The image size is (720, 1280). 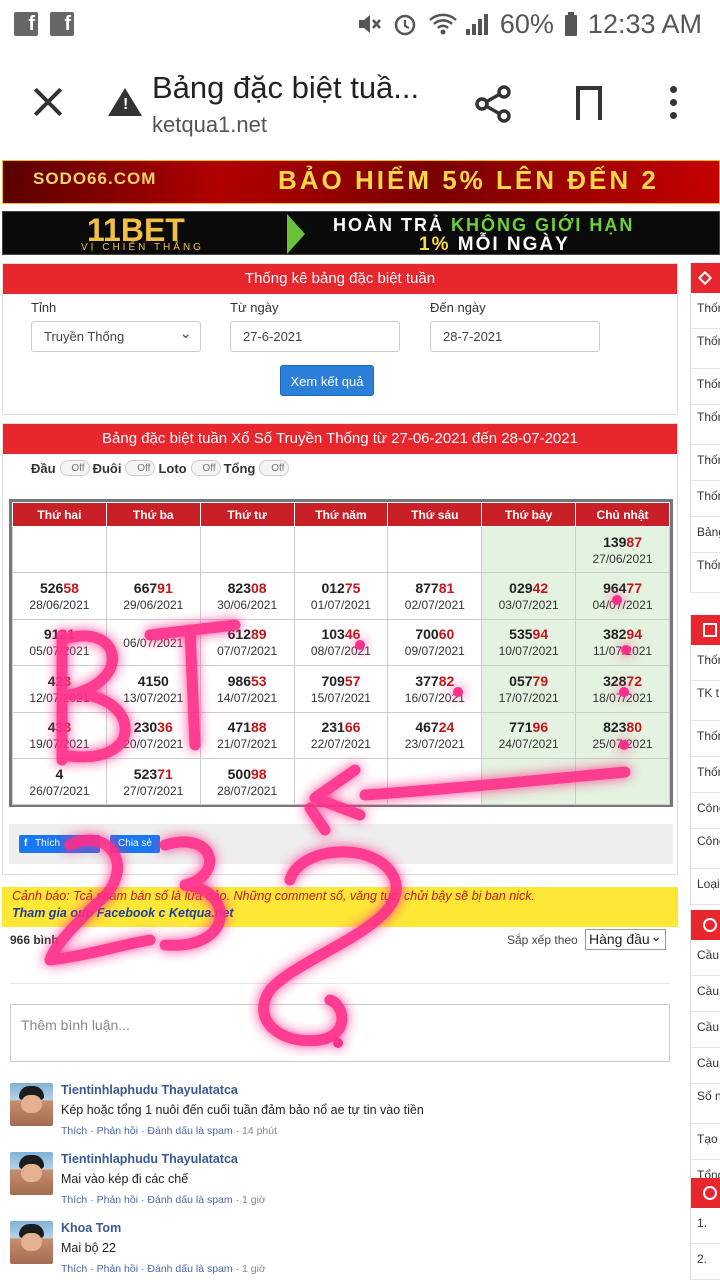 What do you see at coordinates (153, 605) in the screenshot?
I see `result-date: 29/06/2021` at bounding box center [153, 605].